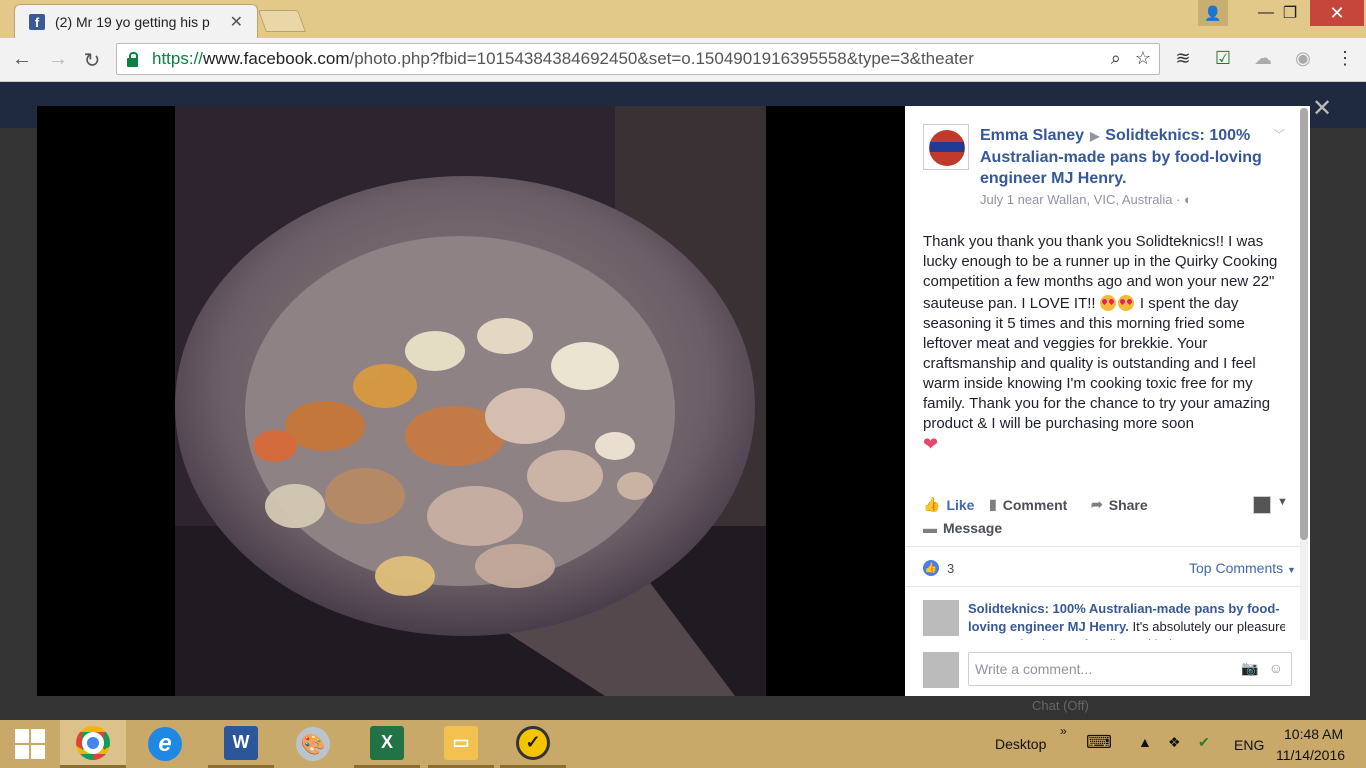  I want to click on word-icon: W, so click(241, 742).